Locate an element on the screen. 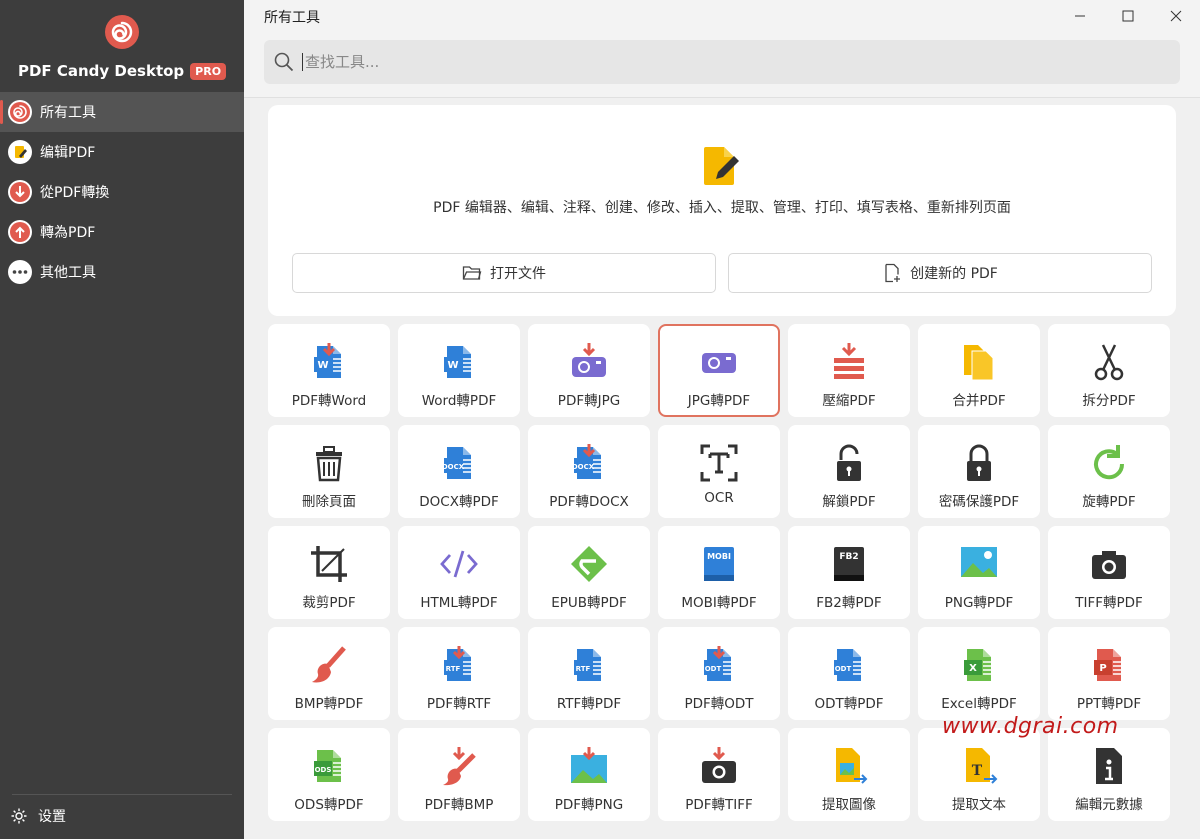 The width and height of the screenshot is (1200, 839). tool-card: DOCX DOCX轉PDF is located at coordinates (459, 471).